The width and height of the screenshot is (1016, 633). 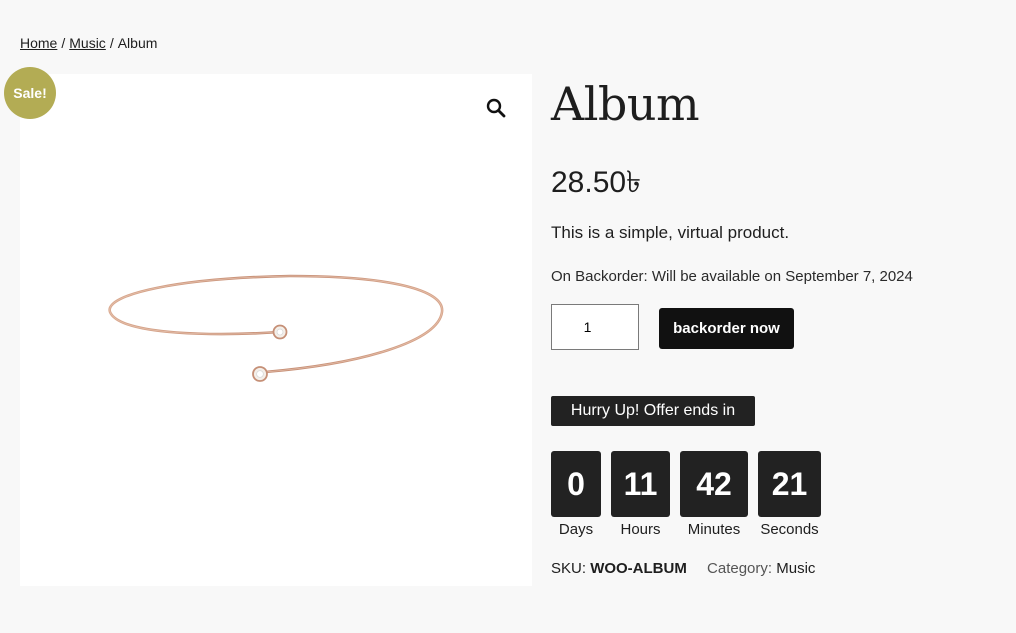 I want to click on countdown-seconds-value: 21, so click(x=789, y=484).